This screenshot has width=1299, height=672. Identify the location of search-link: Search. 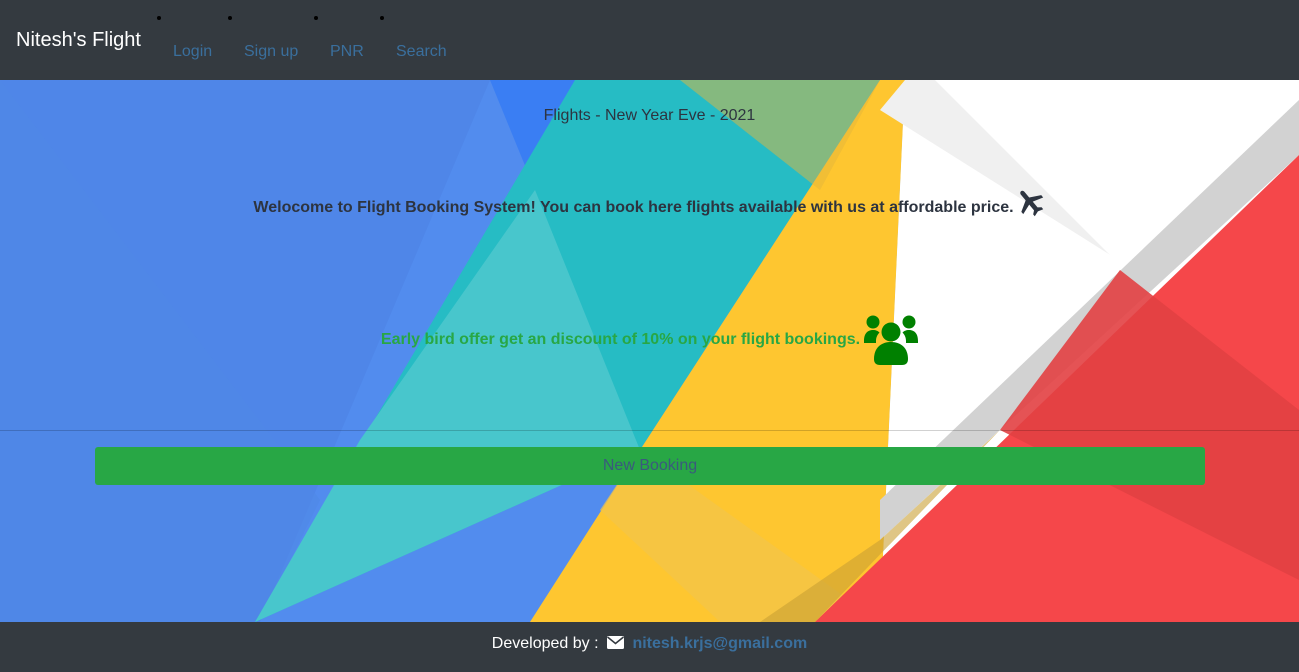
(421, 52).